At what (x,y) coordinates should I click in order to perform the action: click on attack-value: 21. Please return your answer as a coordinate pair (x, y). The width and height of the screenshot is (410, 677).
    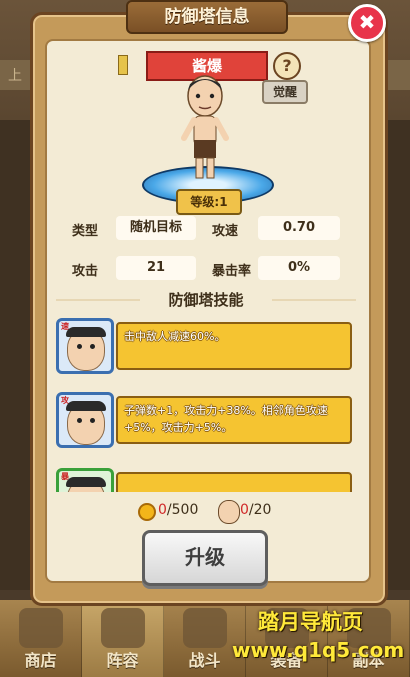
    Looking at the image, I should click on (156, 268).